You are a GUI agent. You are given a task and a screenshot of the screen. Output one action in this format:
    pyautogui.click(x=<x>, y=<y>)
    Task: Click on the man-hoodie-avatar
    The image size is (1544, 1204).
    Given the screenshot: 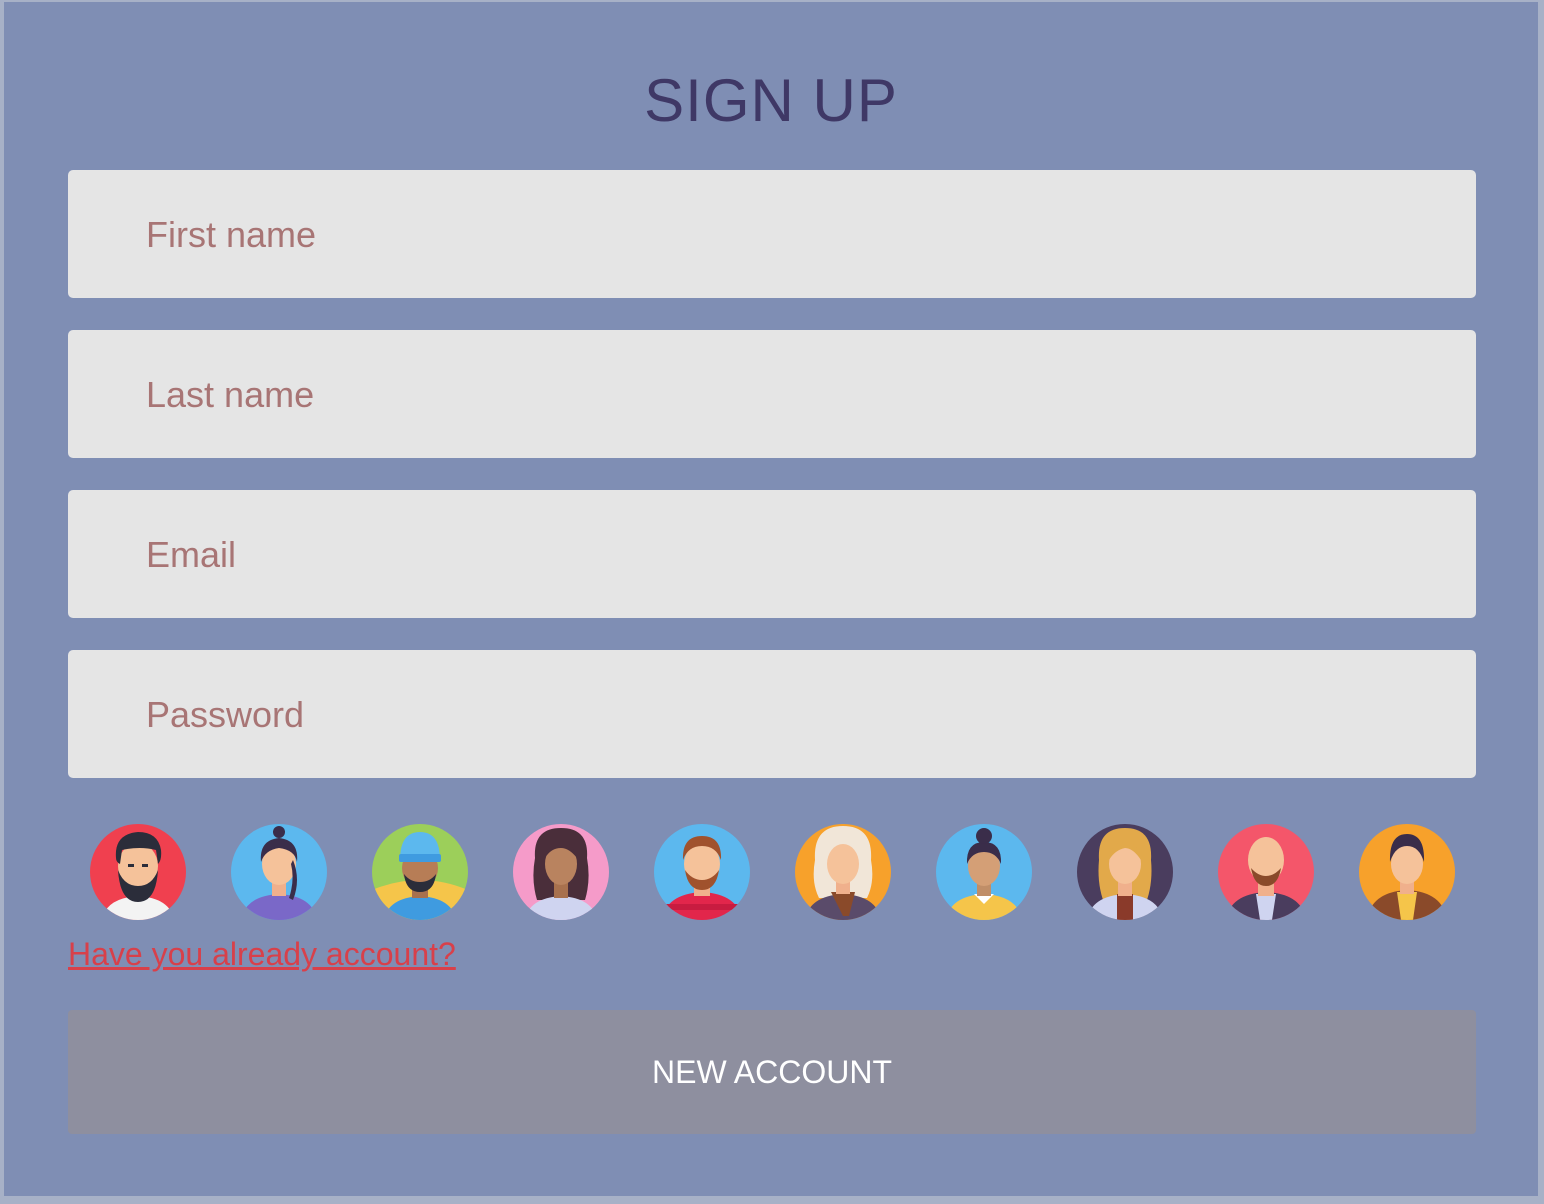 What is the action you would take?
    pyautogui.click(x=1407, y=870)
    